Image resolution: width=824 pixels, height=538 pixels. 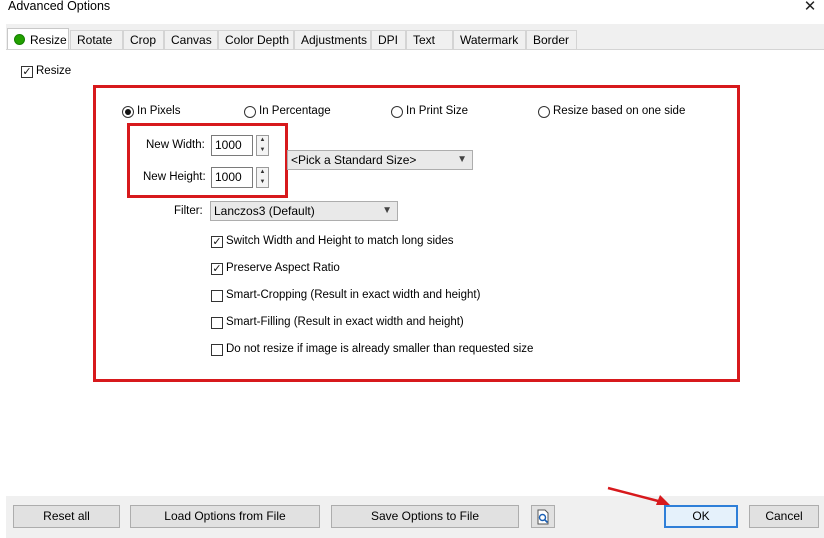 I want to click on load-options-button: Load Options from File, so click(x=225, y=516).